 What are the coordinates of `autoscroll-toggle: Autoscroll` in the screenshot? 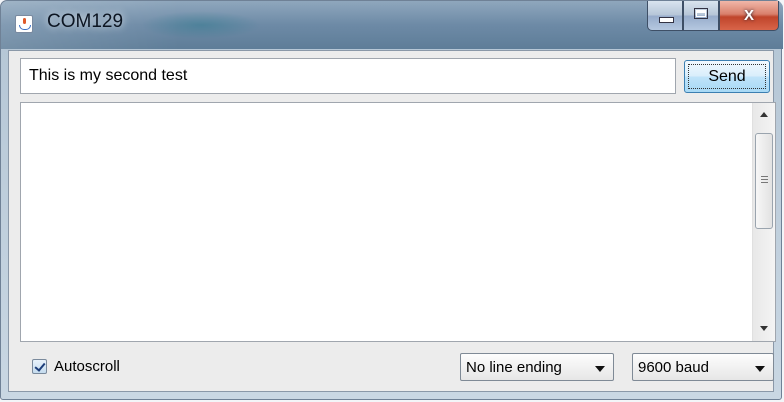 It's located at (76, 366).